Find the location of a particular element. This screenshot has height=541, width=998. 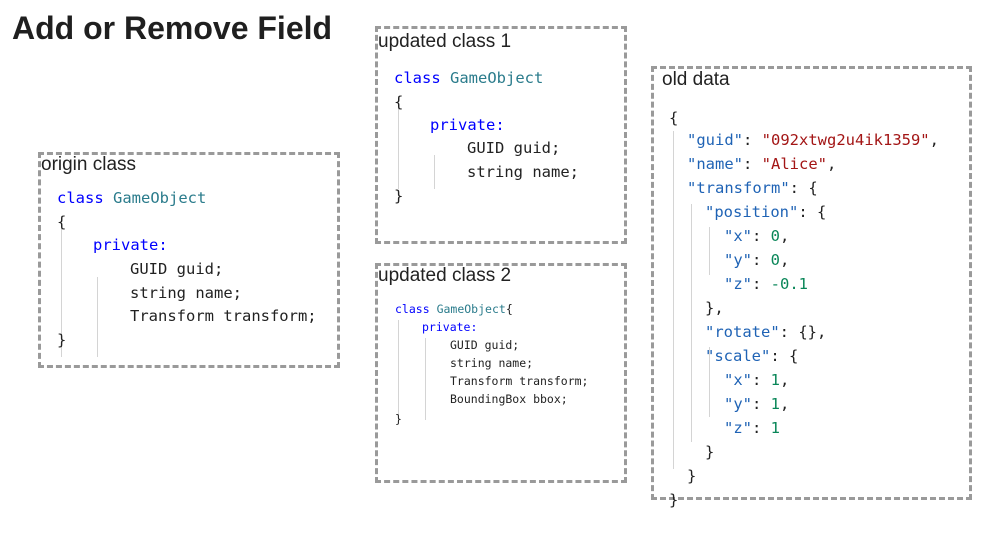

json-key: "scale" is located at coordinates (738, 356).